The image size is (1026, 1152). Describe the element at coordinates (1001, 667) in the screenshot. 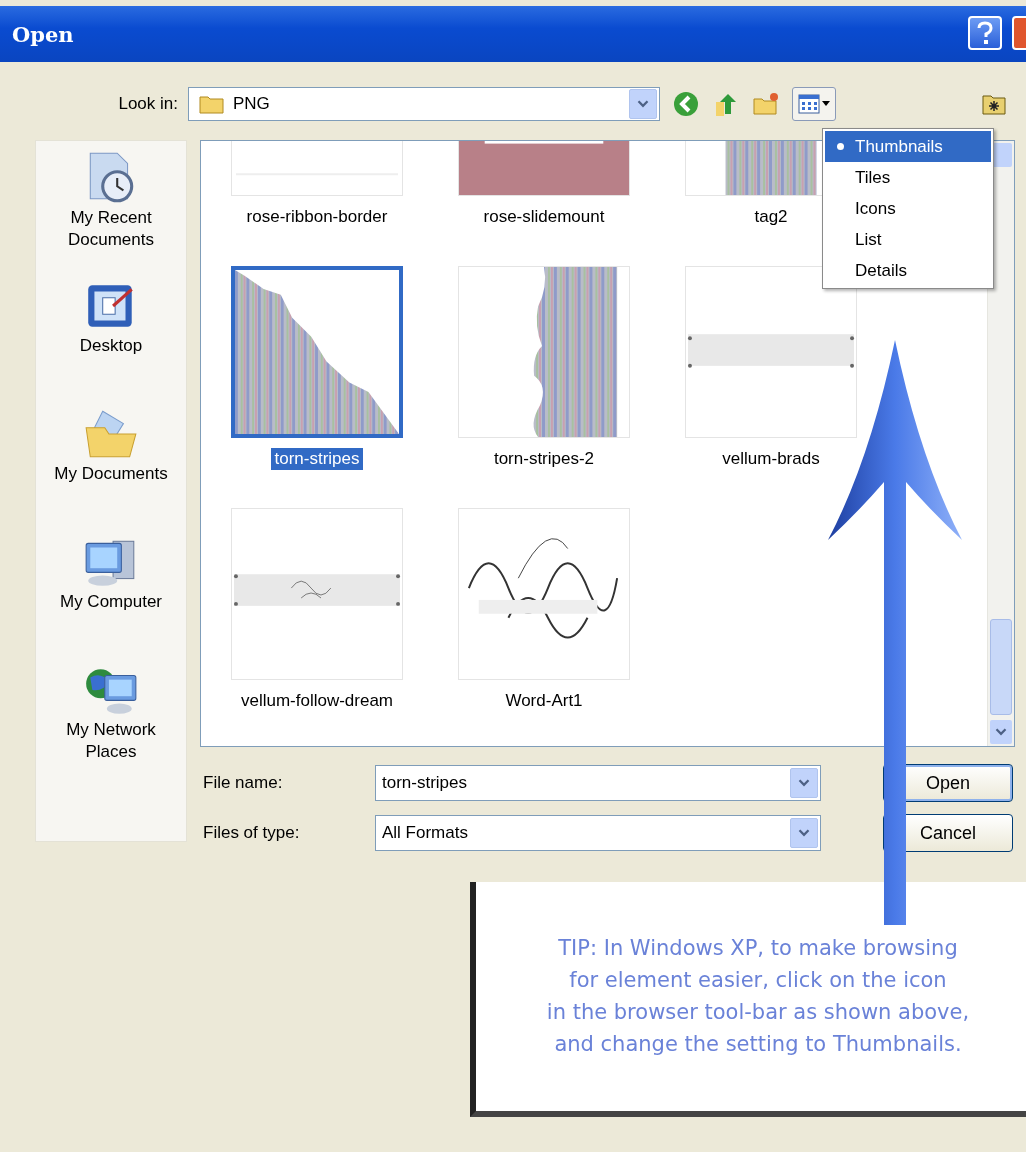

I see `scrollbar-thumb` at that location.